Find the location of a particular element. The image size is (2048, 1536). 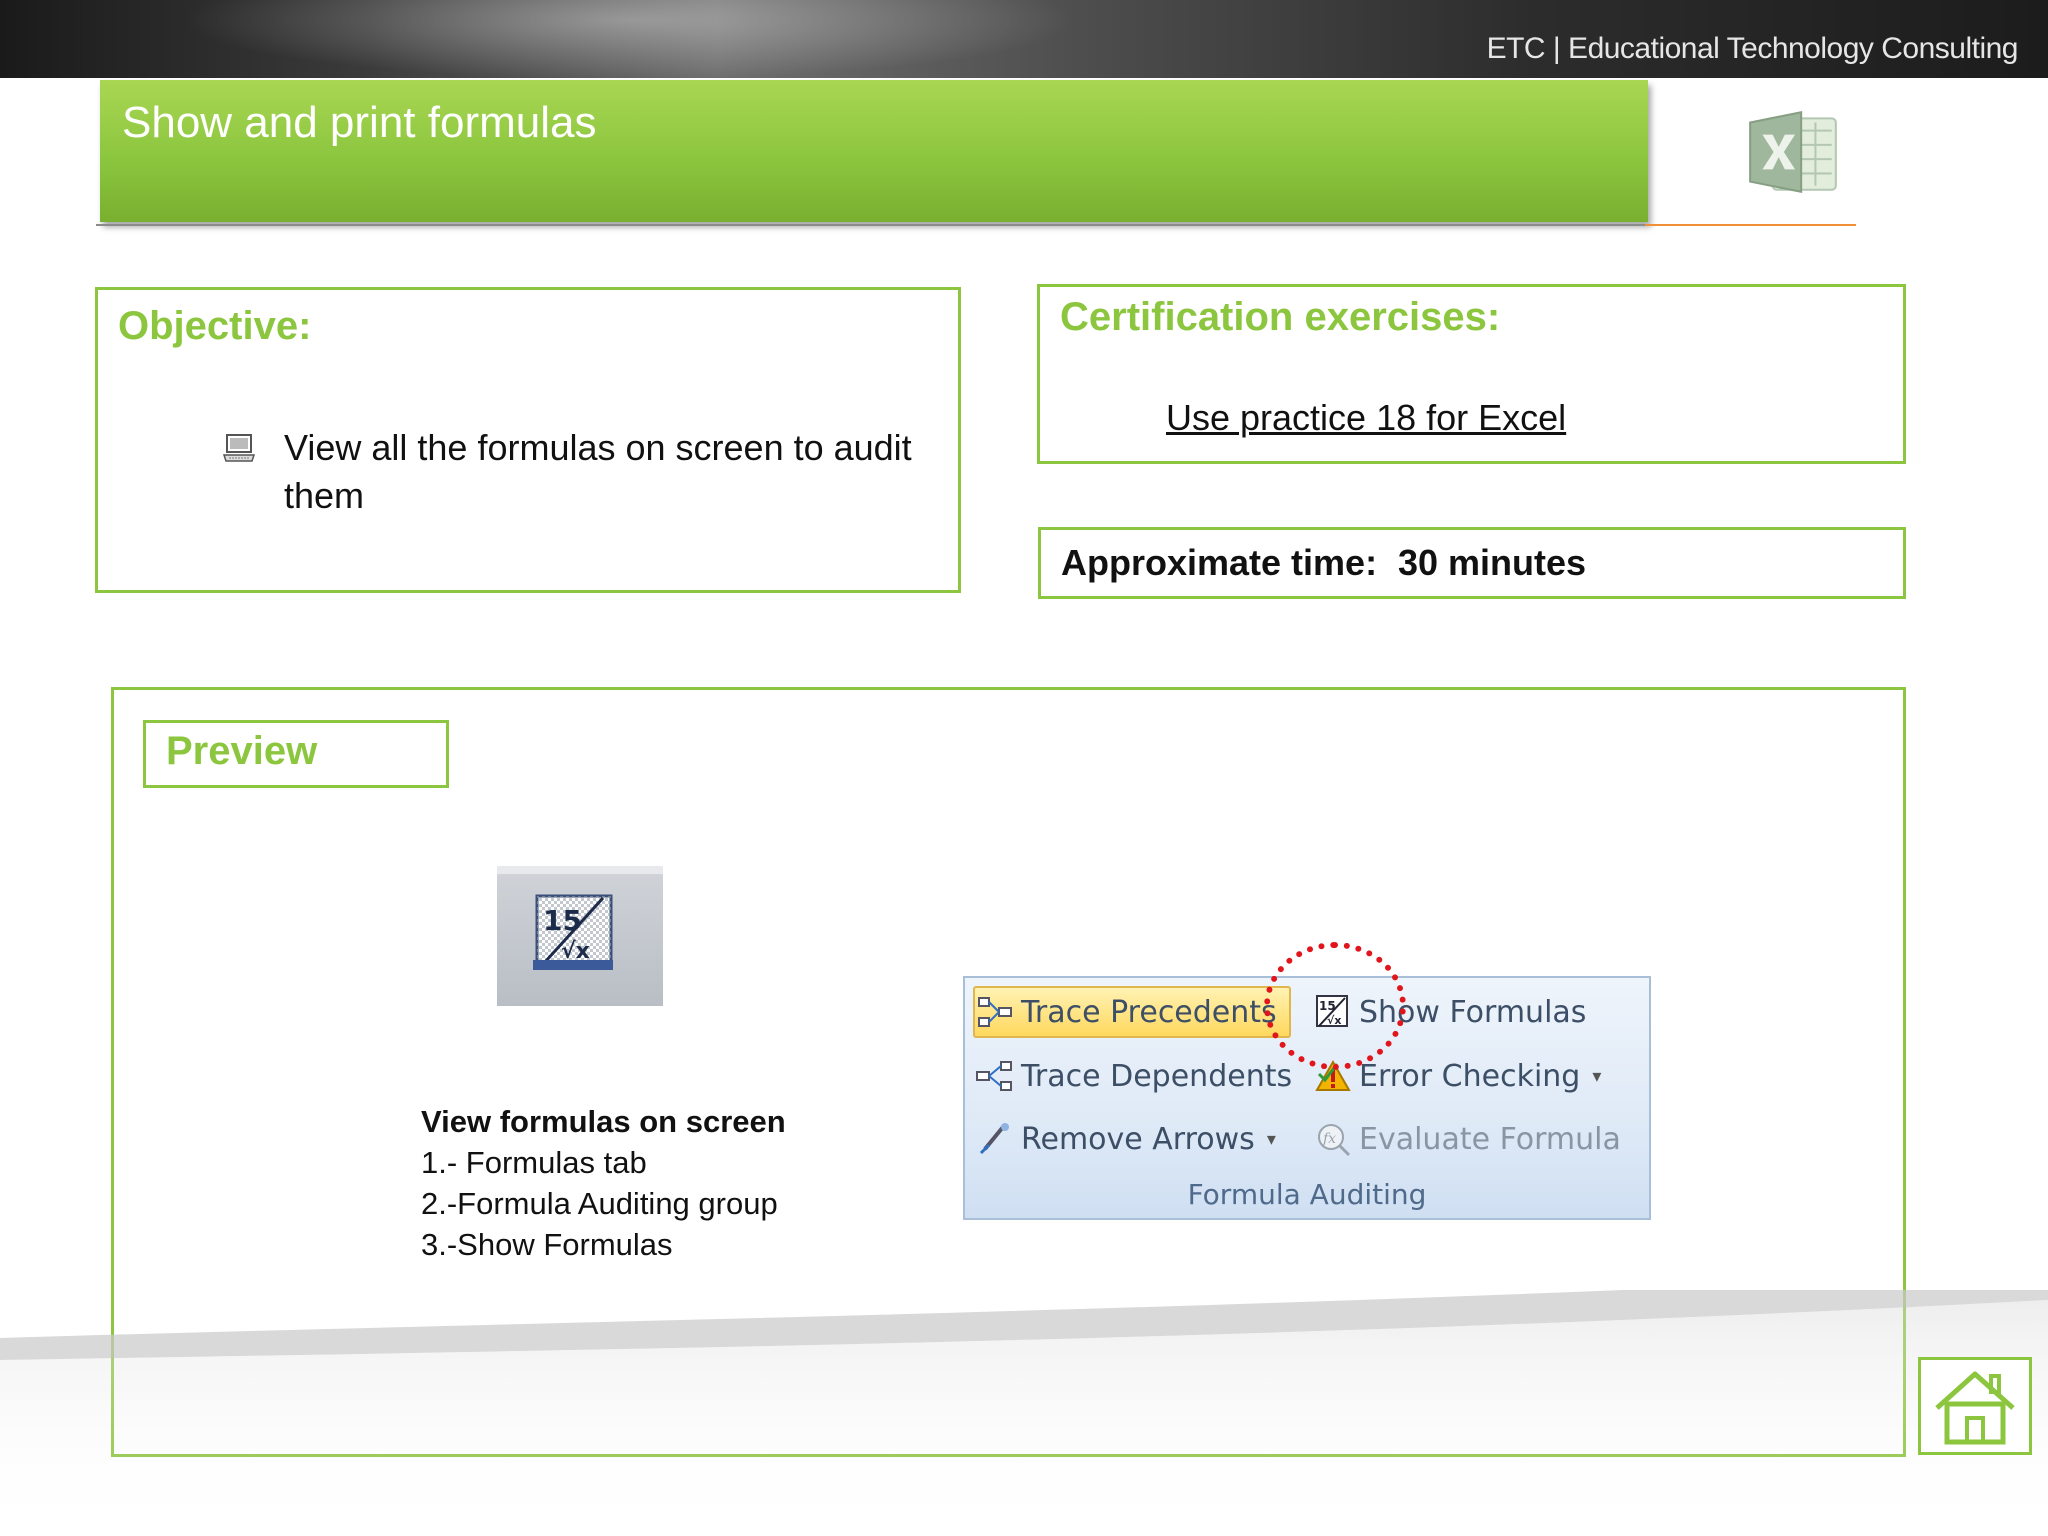

remove-arrows-label: Remove Arrows is located at coordinates (1138, 1139).